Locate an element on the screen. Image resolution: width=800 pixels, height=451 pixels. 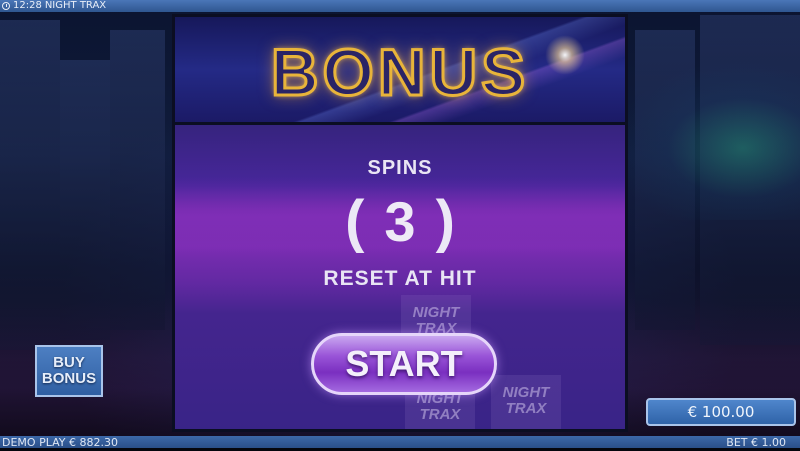
night-trax-logo-tile: NIGHT TRAX is located at coordinates (526, 402).